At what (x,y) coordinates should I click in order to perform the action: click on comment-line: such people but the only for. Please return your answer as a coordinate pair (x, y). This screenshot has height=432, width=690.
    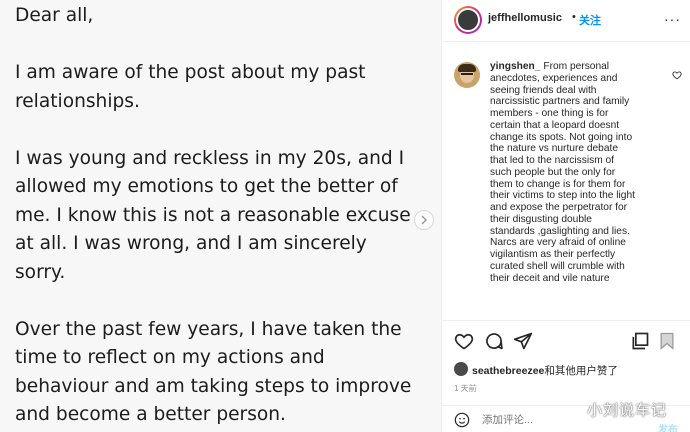
    Looking at the image, I should click on (553, 172).